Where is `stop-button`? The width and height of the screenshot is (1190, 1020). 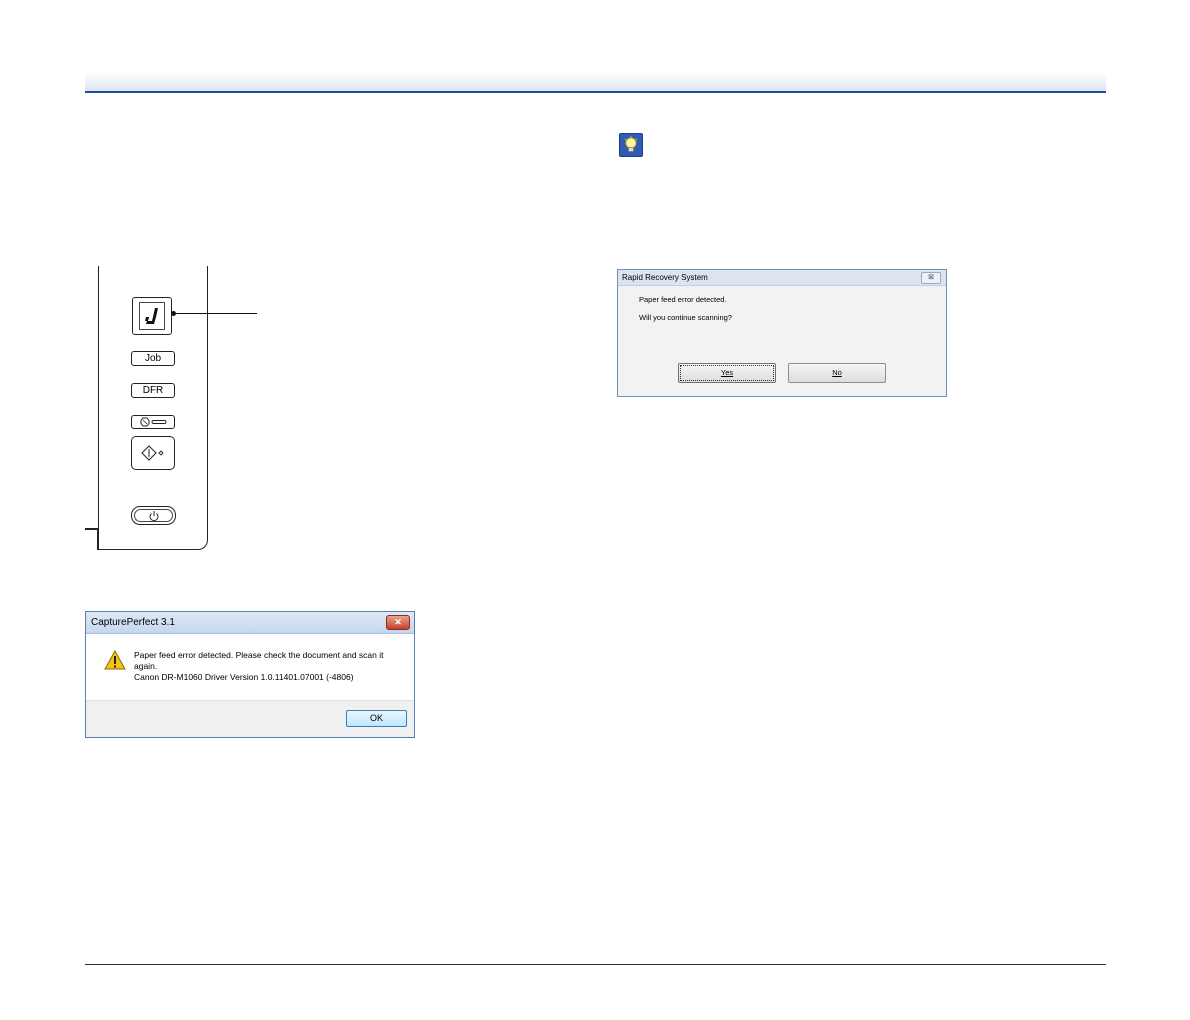 stop-button is located at coordinates (153, 422).